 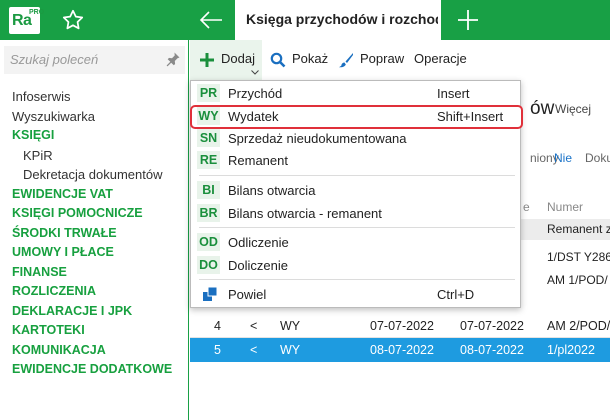 What do you see at coordinates (571, 350) in the screenshot?
I see `cell-number: 1/pl2022` at bounding box center [571, 350].